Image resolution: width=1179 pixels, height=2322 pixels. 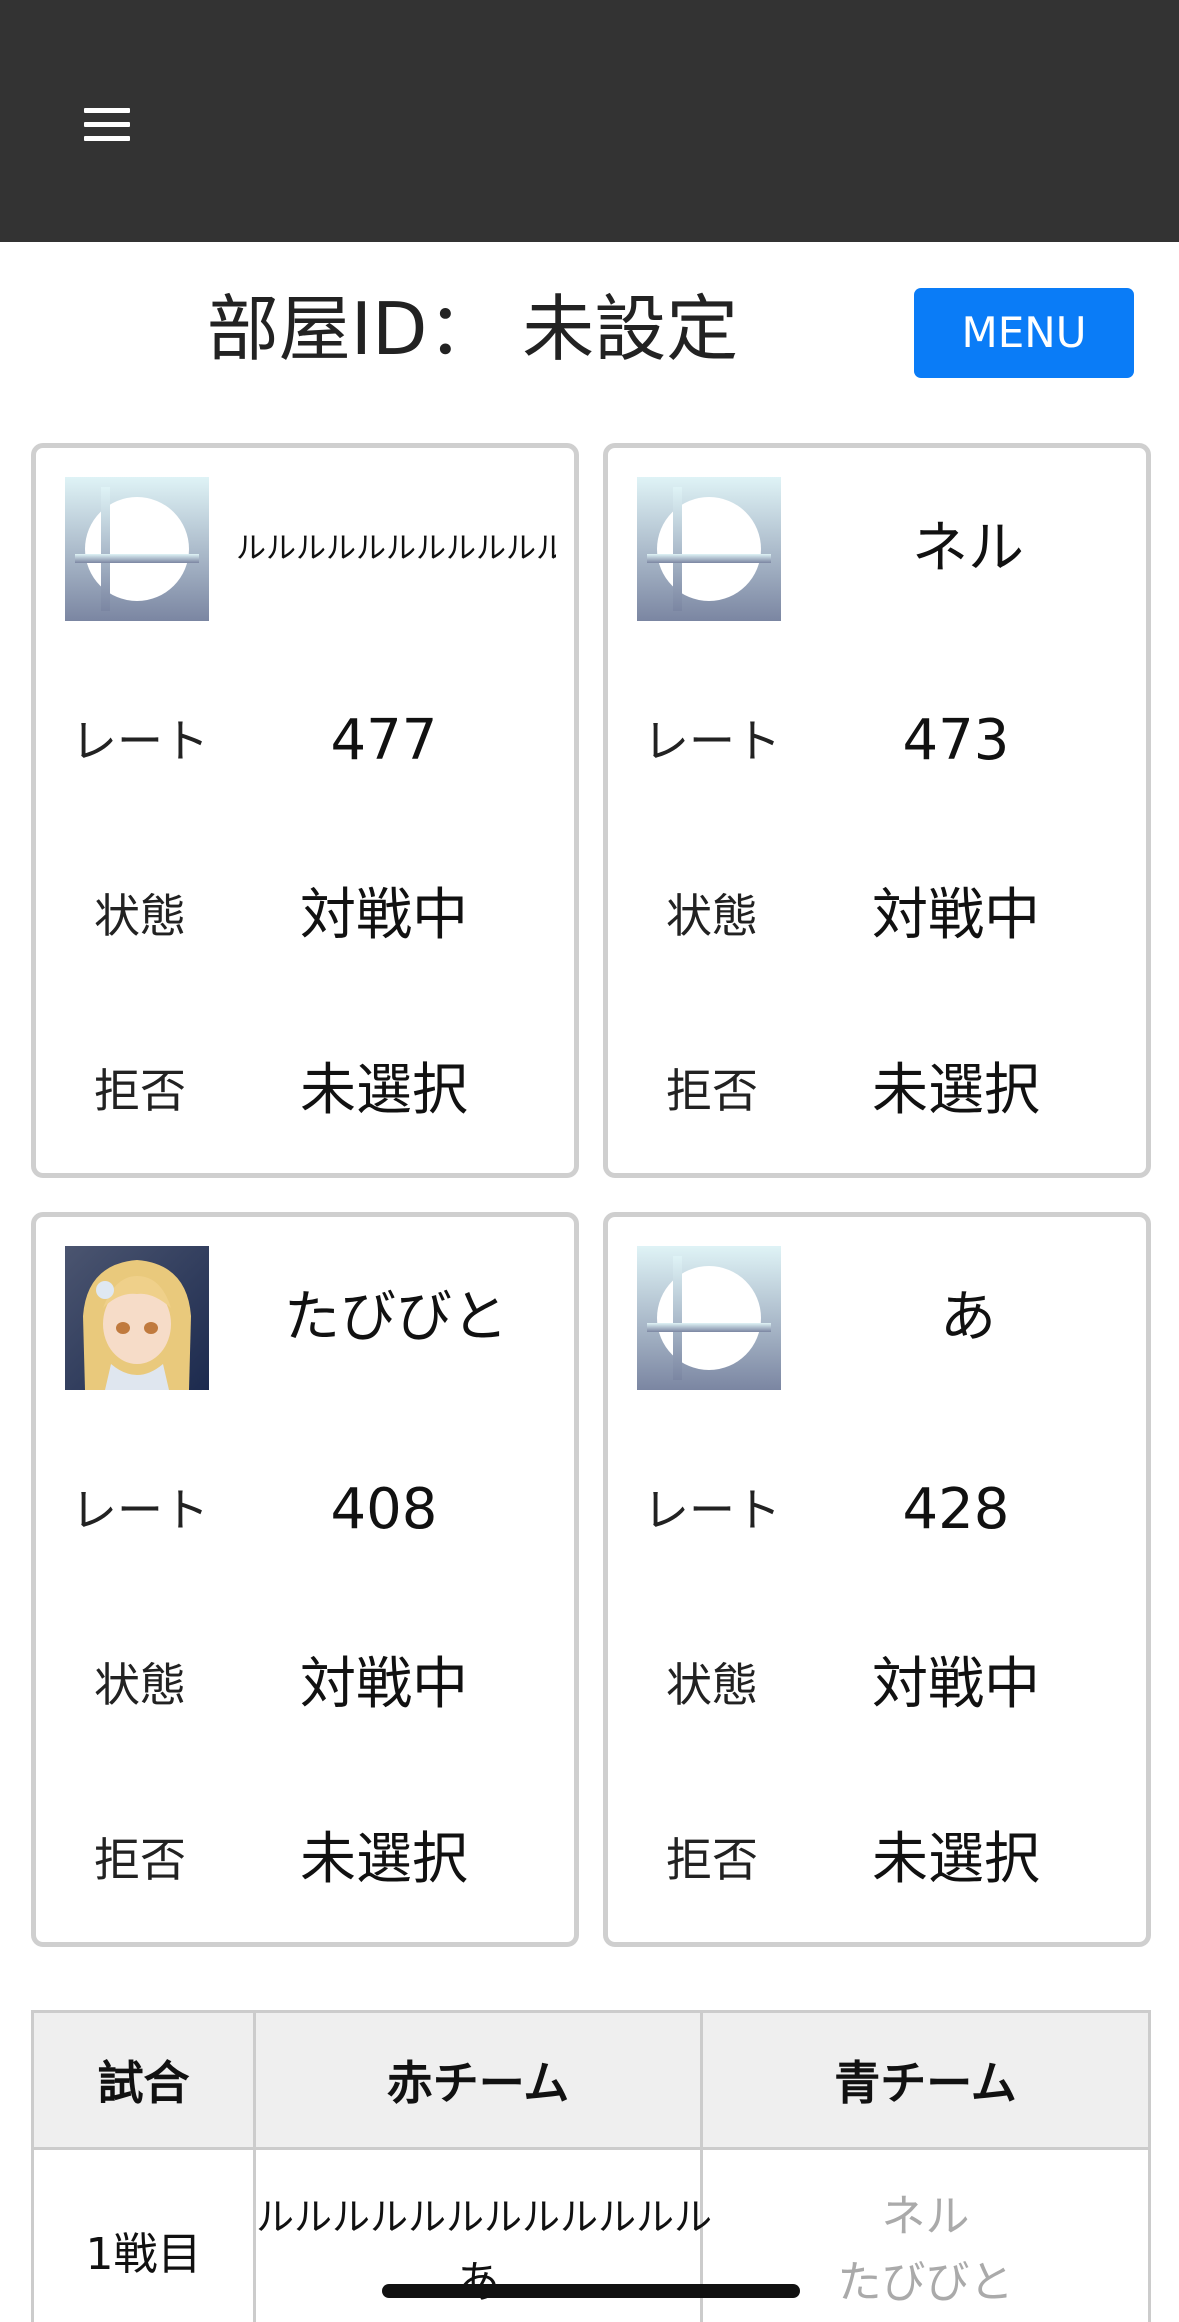 I want to click on home-indicator, so click(x=591, y=2291).